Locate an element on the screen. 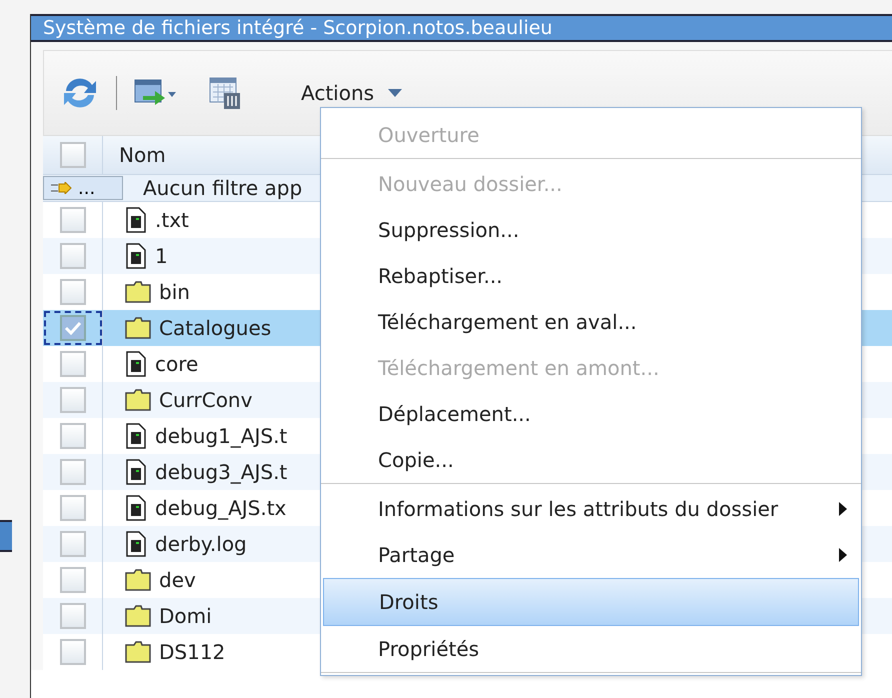 Image resolution: width=892 pixels, height=698 pixels. file-name: 1 is located at coordinates (161, 256).